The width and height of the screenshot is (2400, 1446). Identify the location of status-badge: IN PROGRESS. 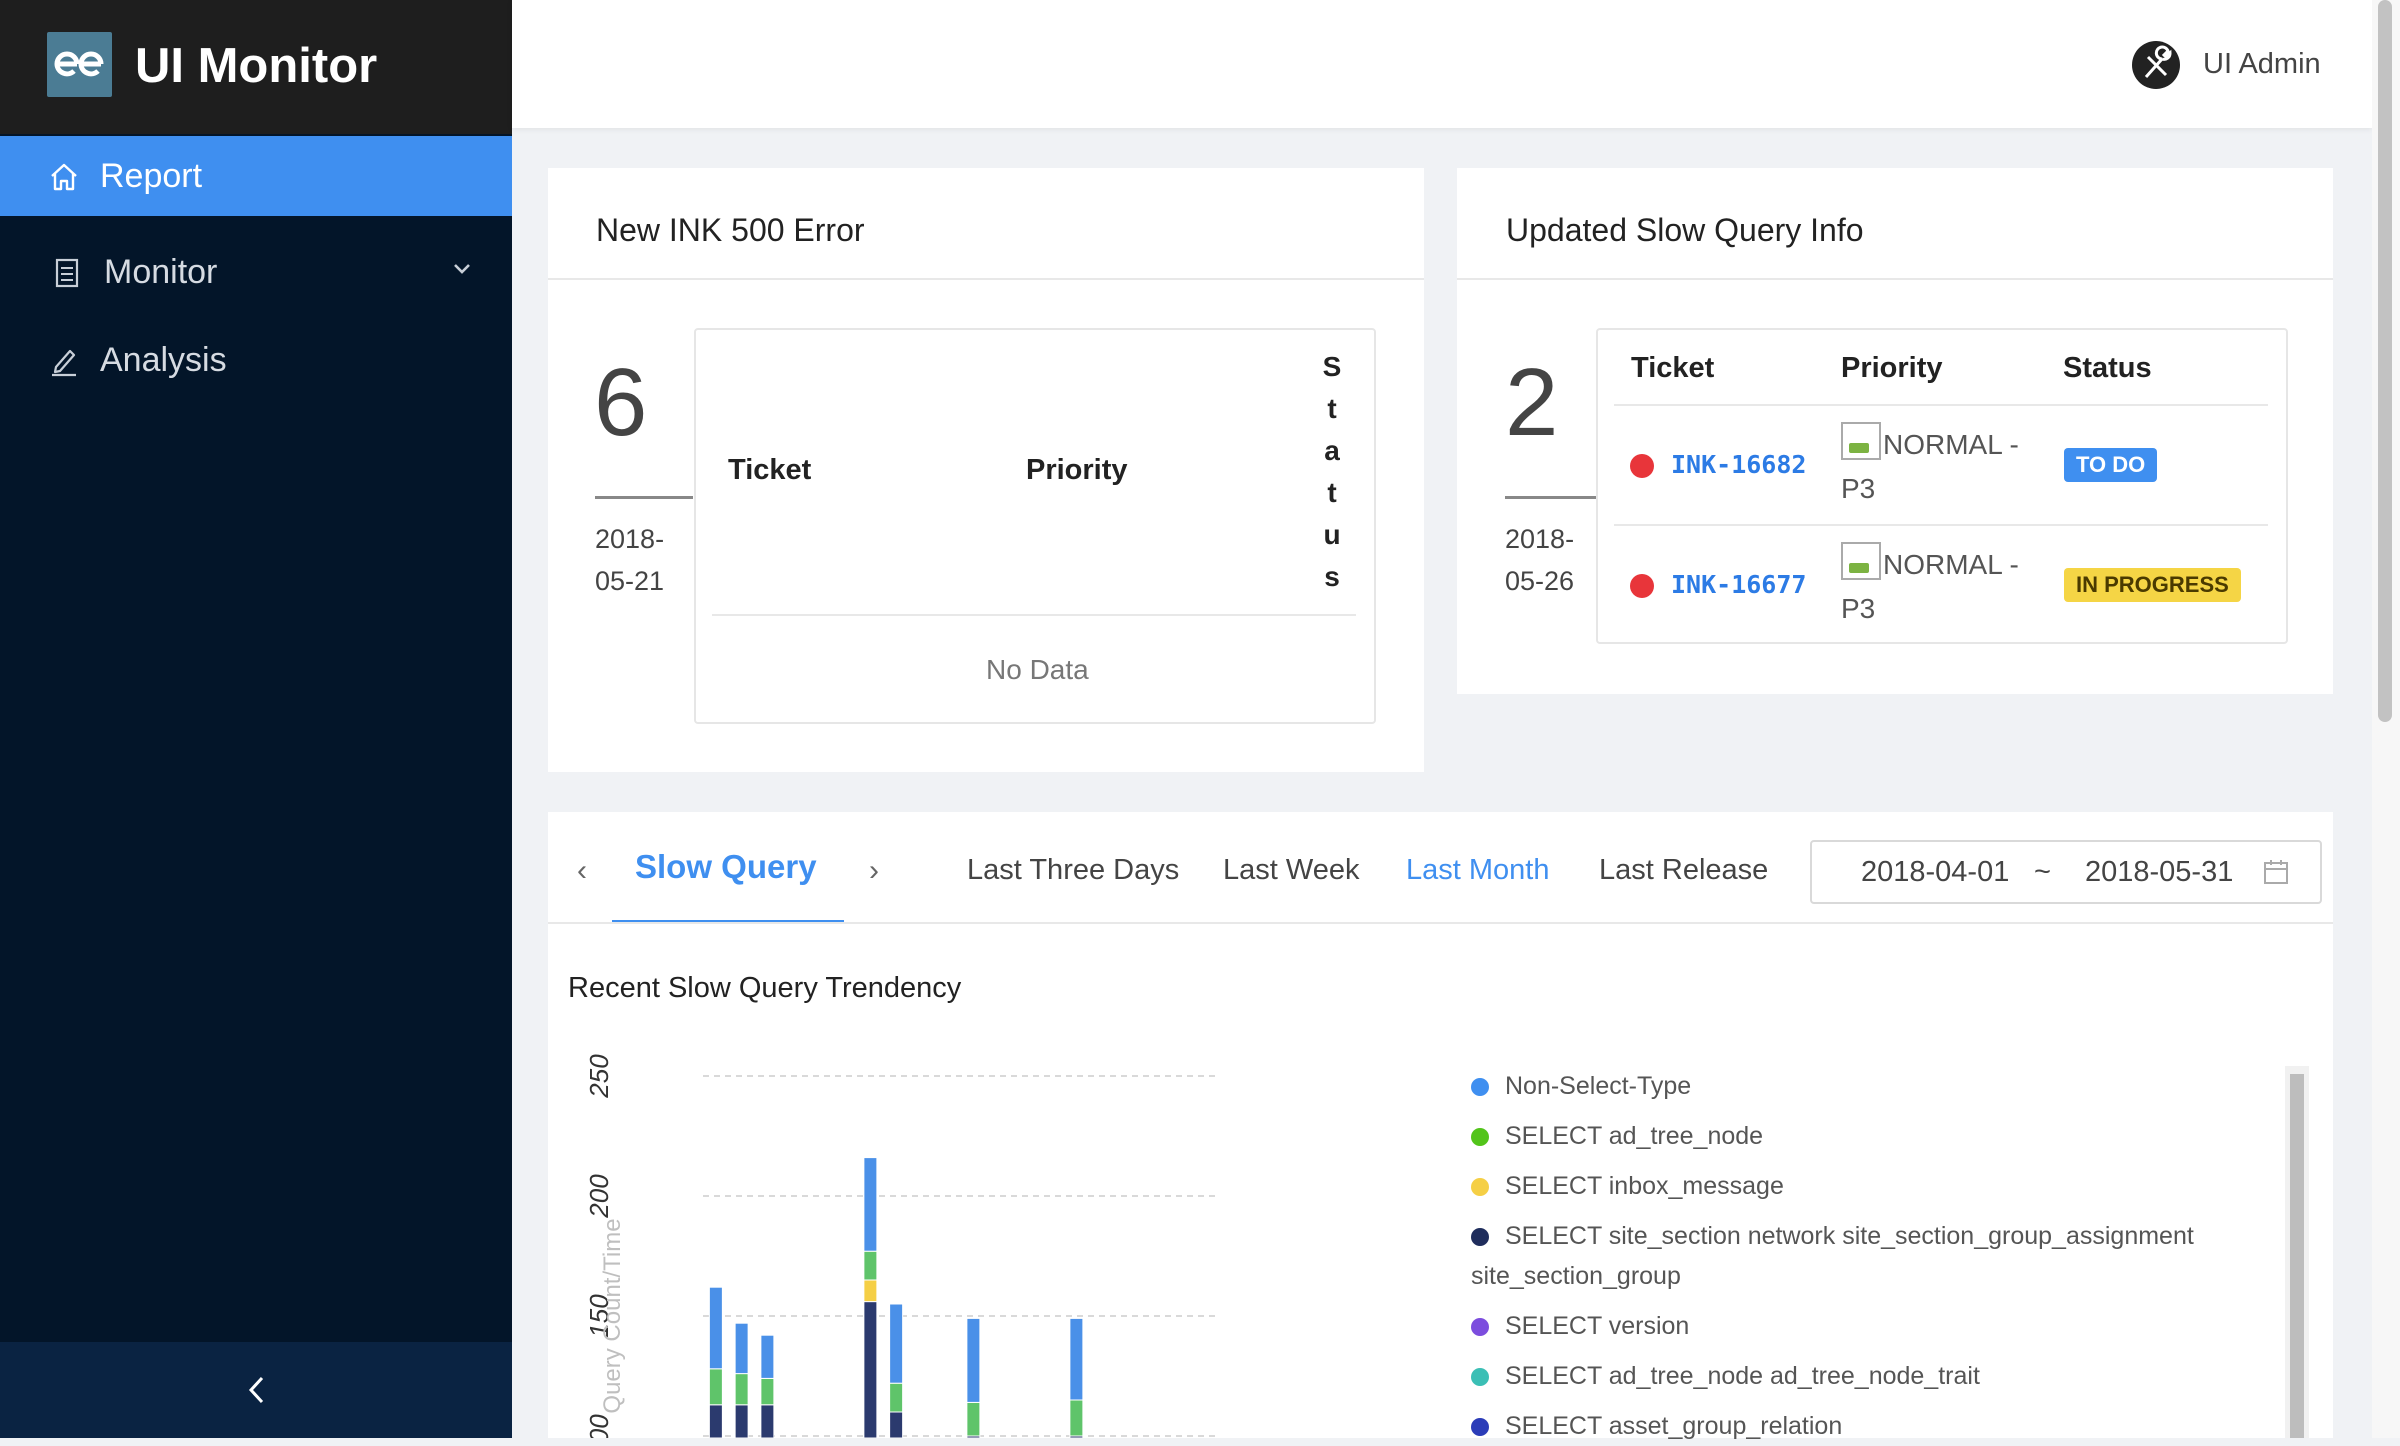
(2152, 585).